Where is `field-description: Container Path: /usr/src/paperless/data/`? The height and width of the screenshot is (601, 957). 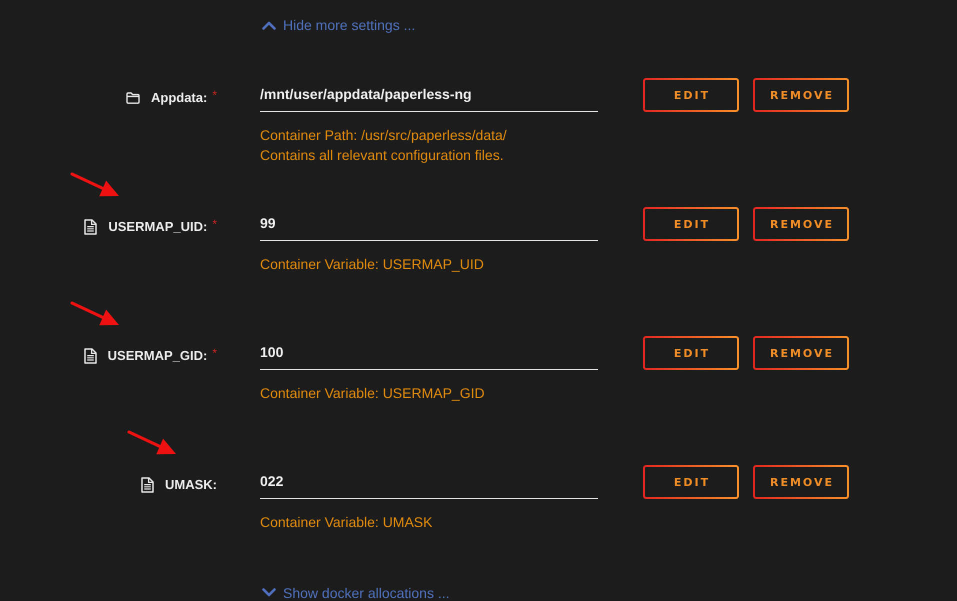 field-description: Container Path: /usr/src/paperless/data/ is located at coordinates (384, 135).